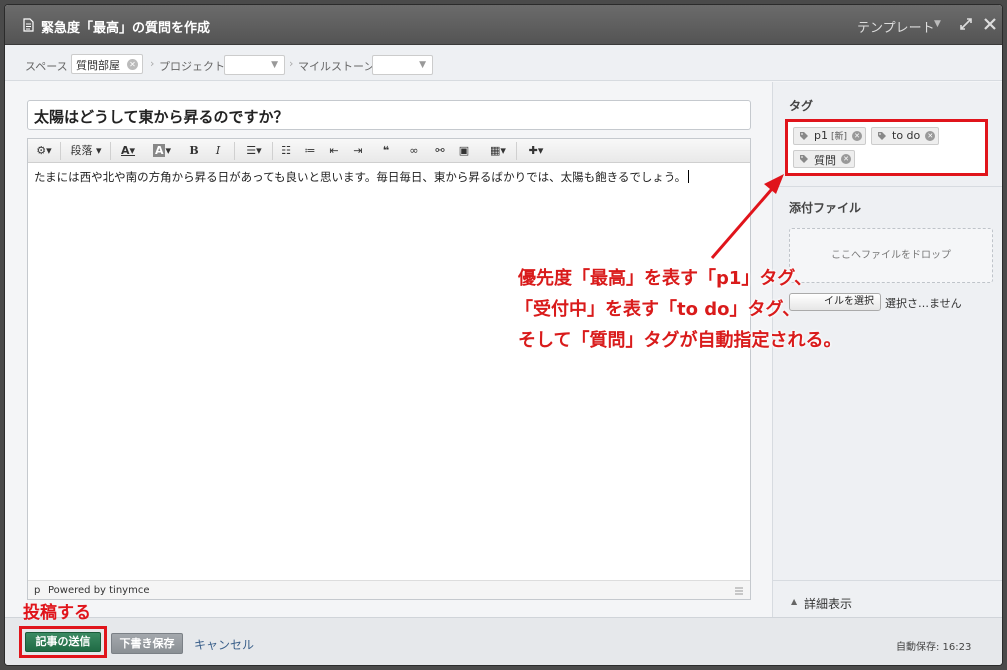  I want to click on template-menu: テンプレート, so click(896, 26).